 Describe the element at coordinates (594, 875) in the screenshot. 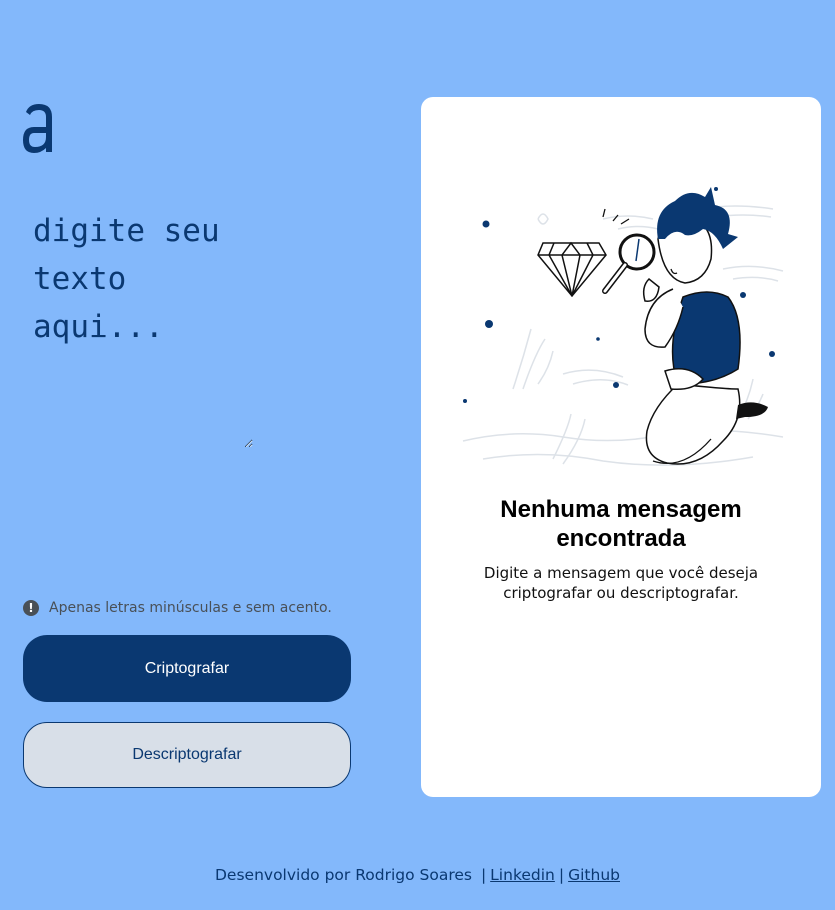

I see `github-link: Github` at that location.